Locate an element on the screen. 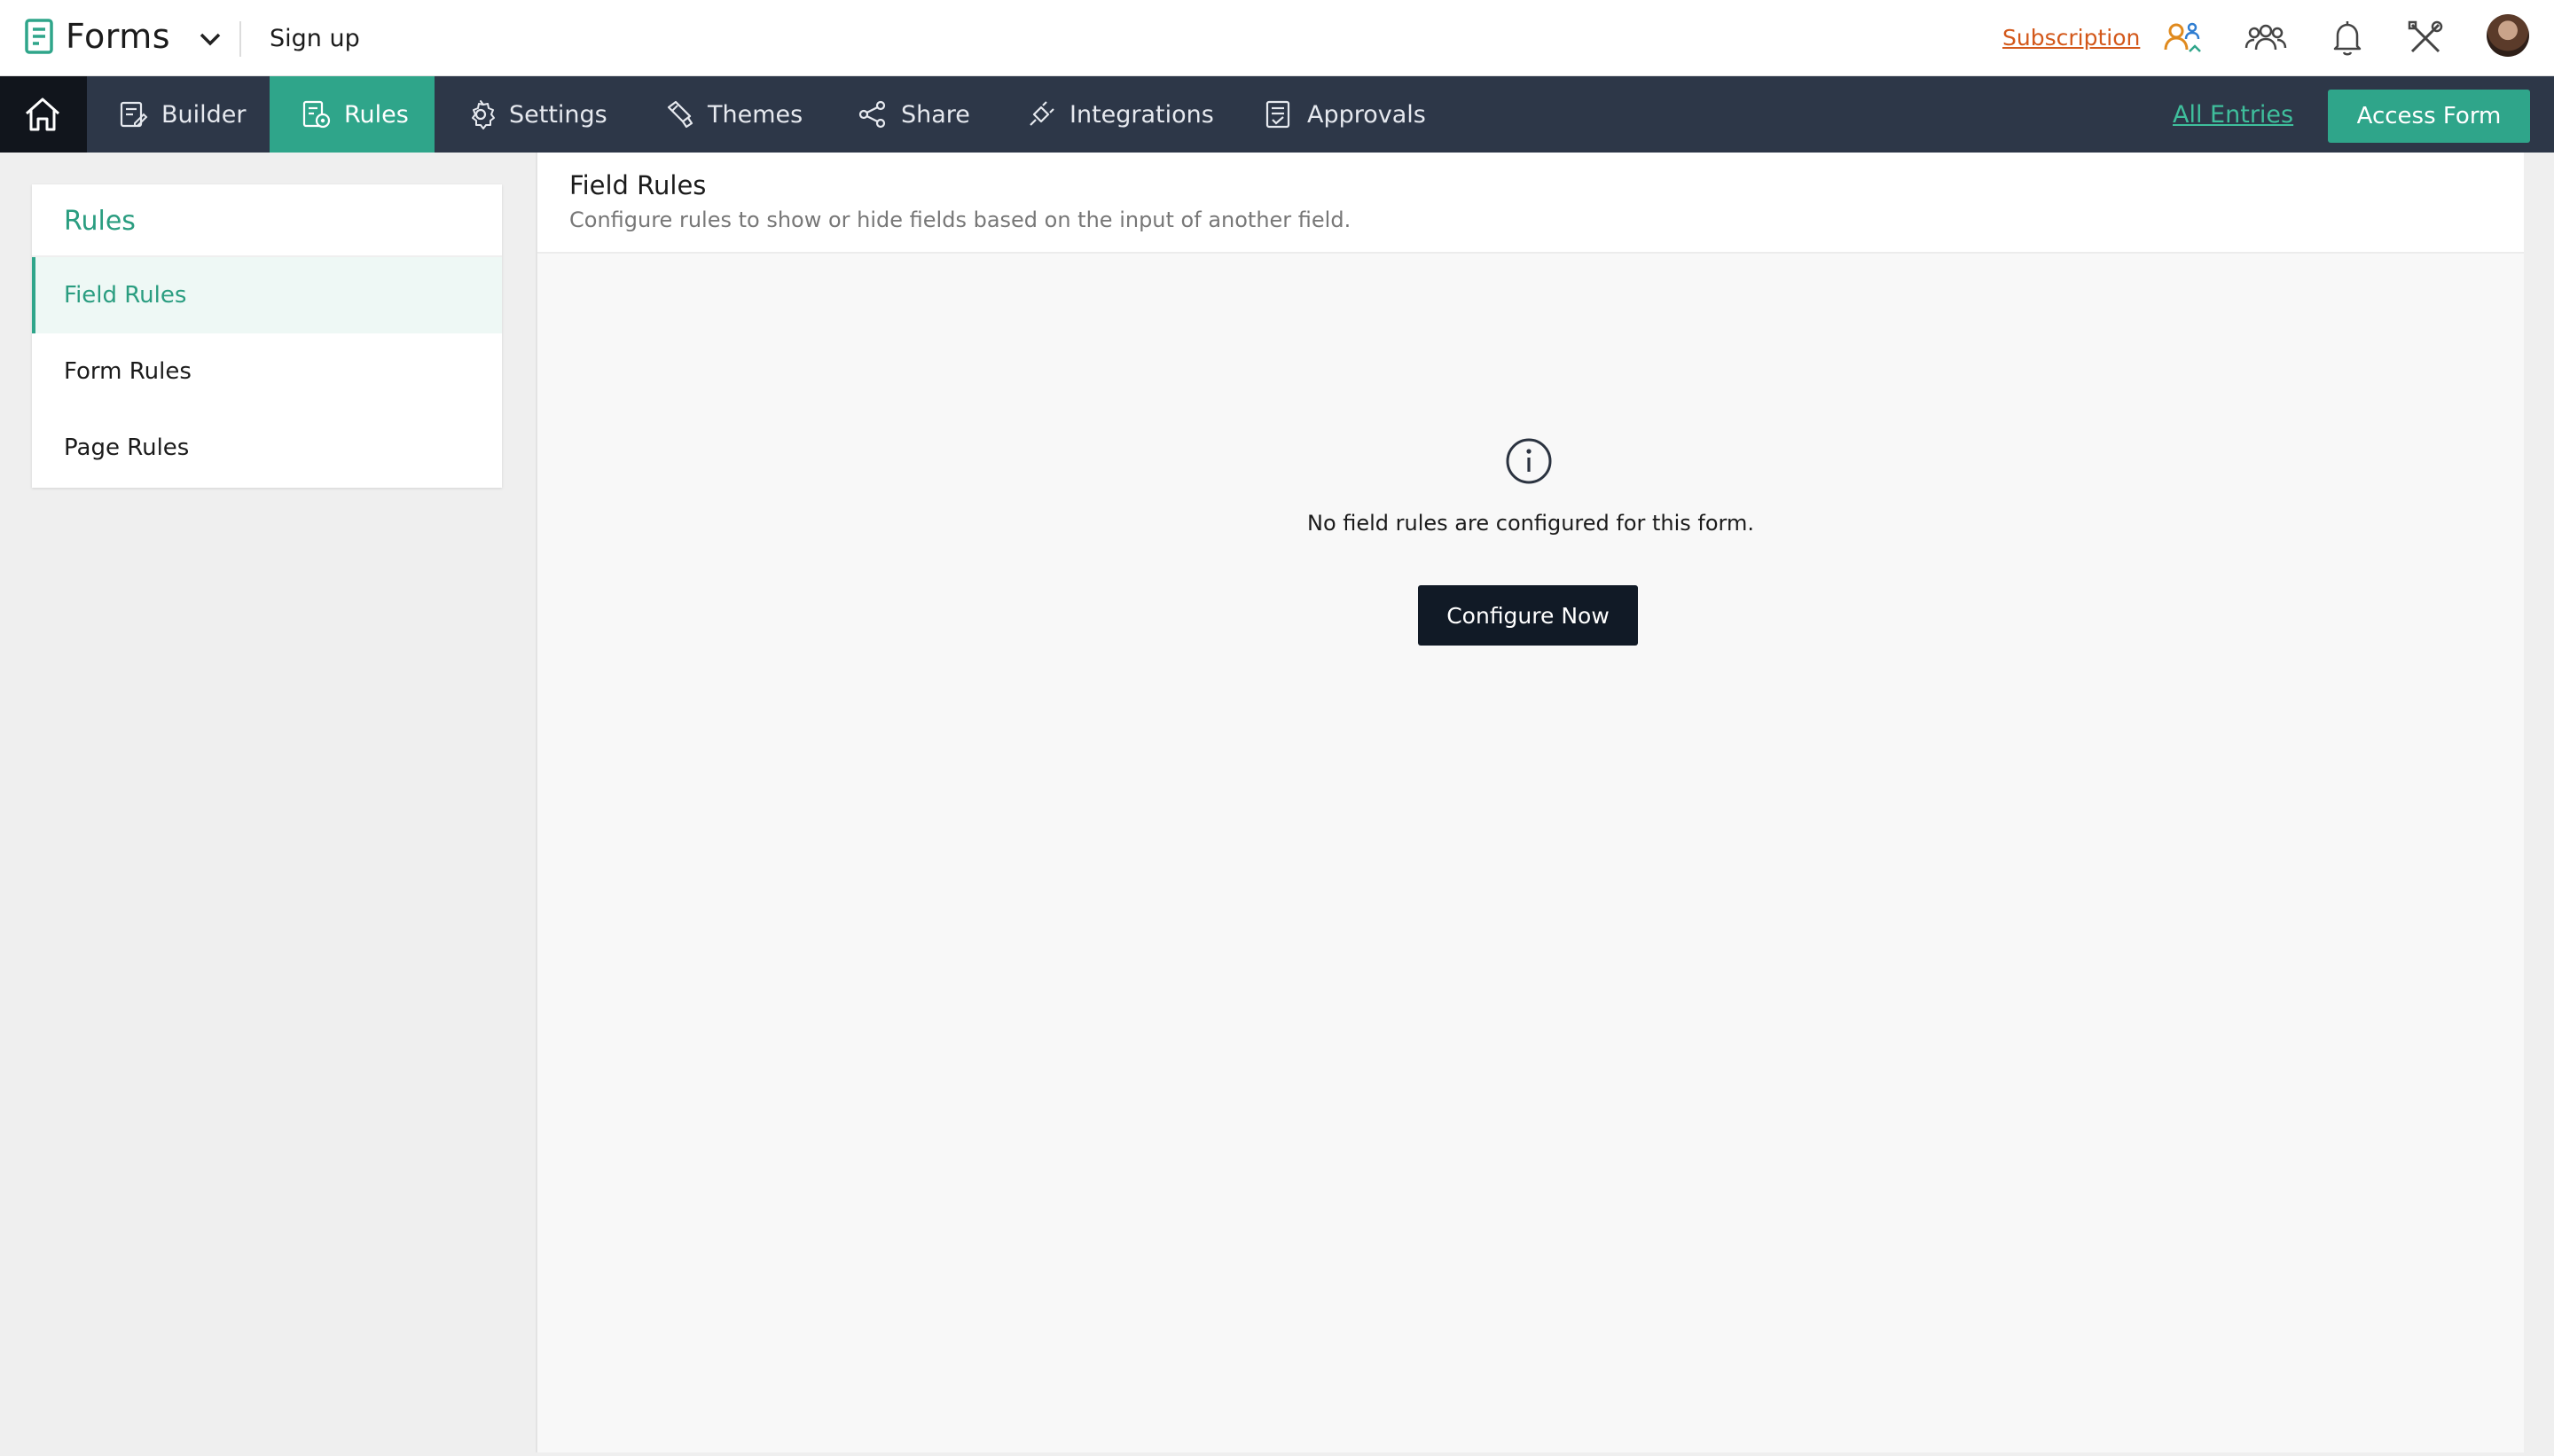 The height and width of the screenshot is (1456, 2554). rules-icon is located at coordinates (316, 114).